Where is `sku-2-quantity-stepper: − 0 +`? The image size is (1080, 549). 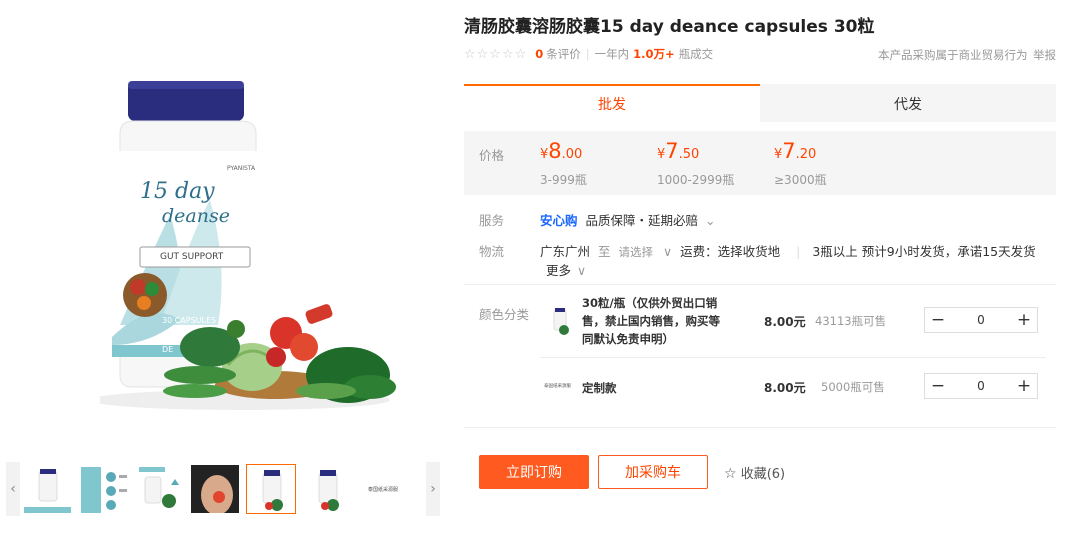 sku-2-quantity-stepper: − 0 + is located at coordinates (981, 386).